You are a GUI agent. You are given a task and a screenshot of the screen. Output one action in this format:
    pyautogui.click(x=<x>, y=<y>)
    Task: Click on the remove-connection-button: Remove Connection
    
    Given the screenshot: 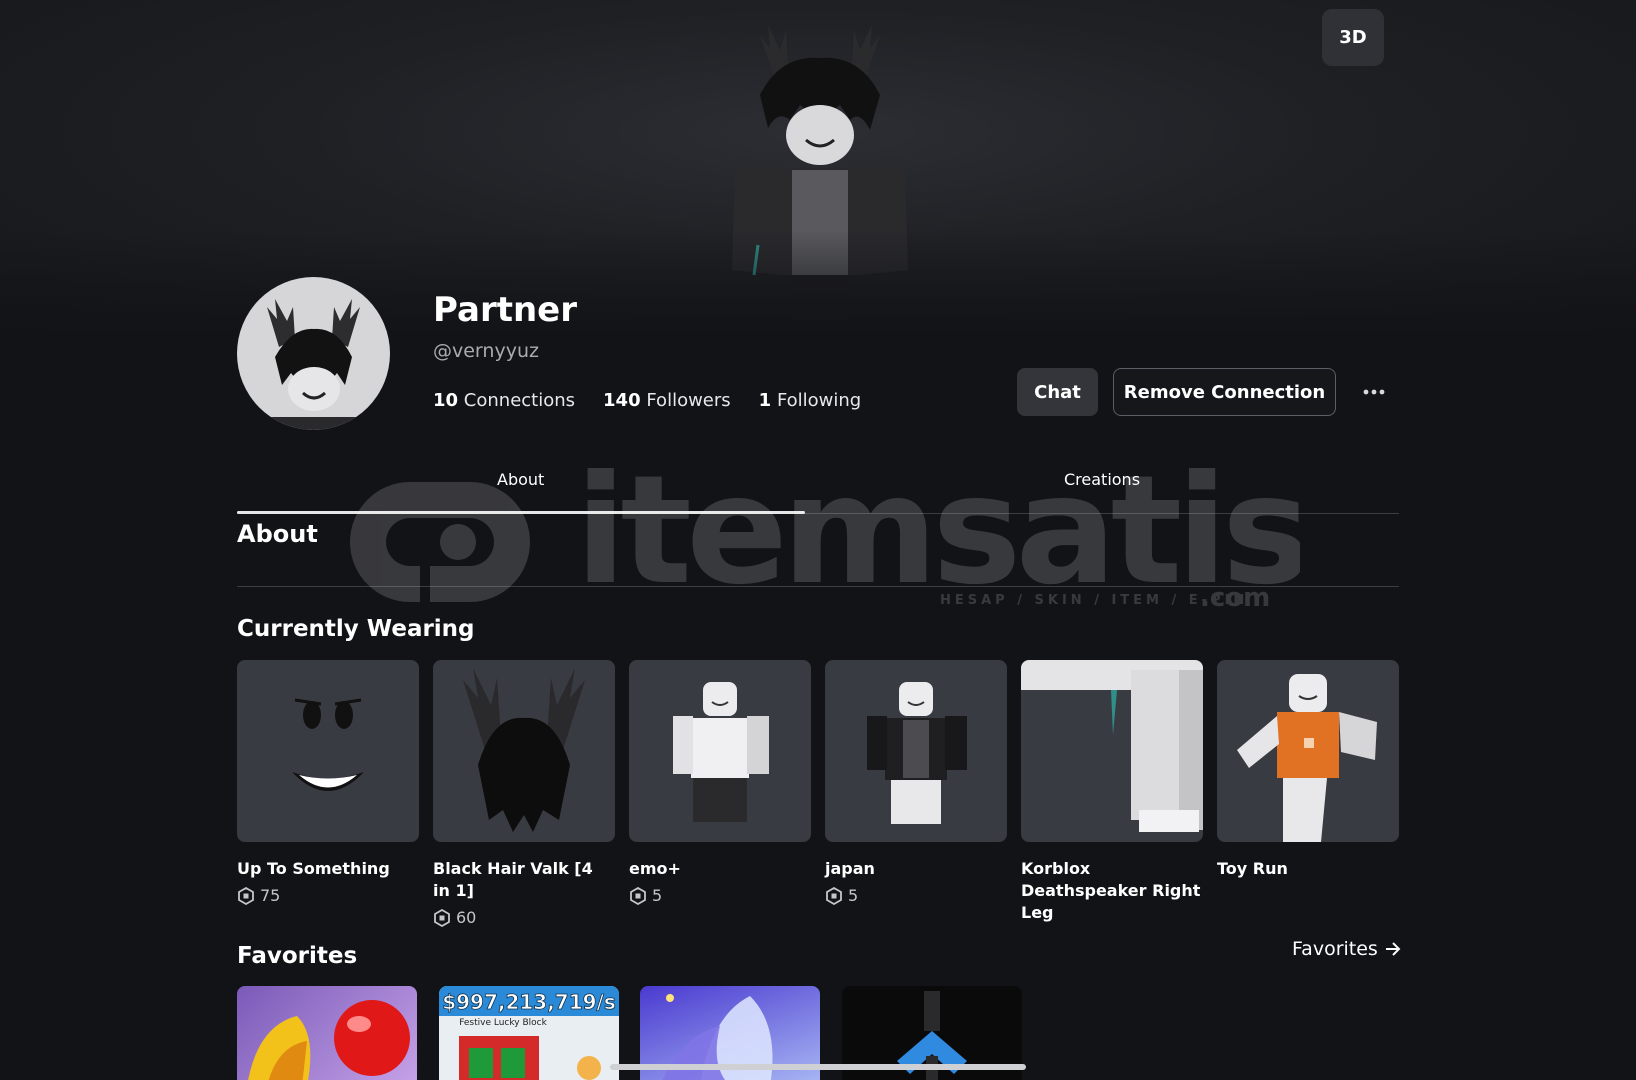 What is the action you would take?
    pyautogui.click(x=1224, y=392)
    